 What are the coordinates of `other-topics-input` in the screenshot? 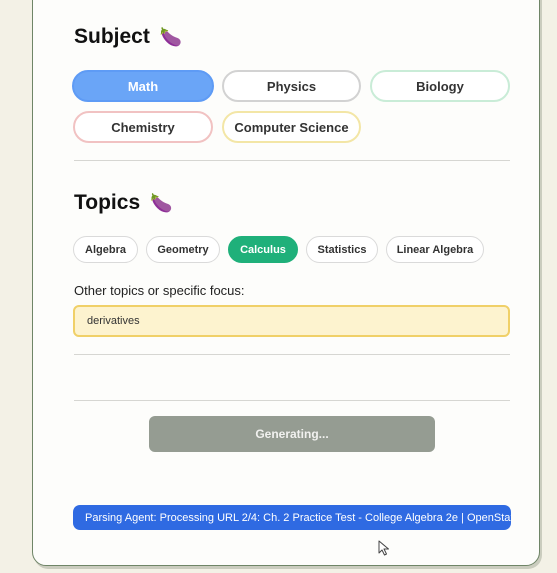 It's located at (291, 321).